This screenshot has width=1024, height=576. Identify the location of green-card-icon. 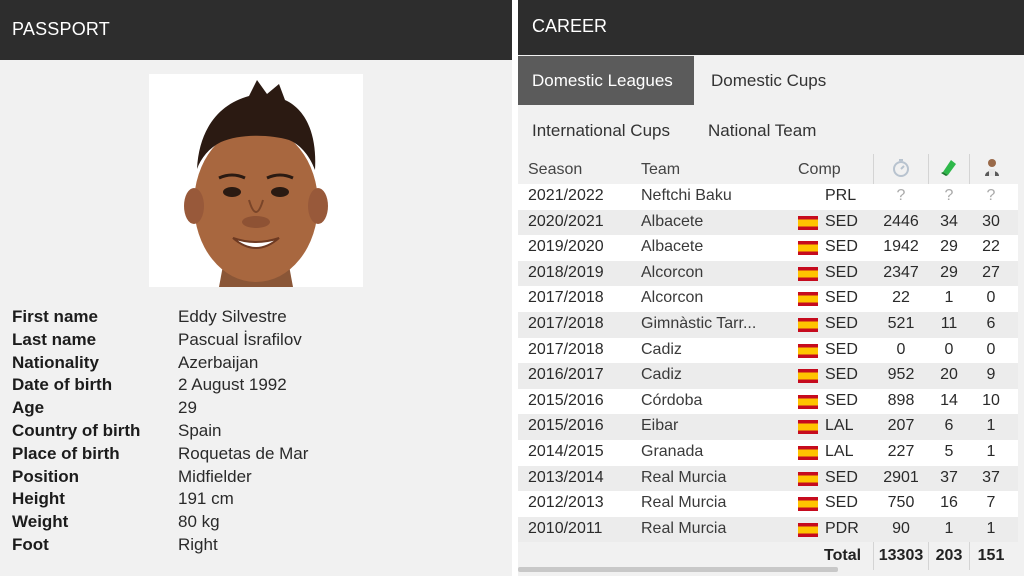
(949, 169).